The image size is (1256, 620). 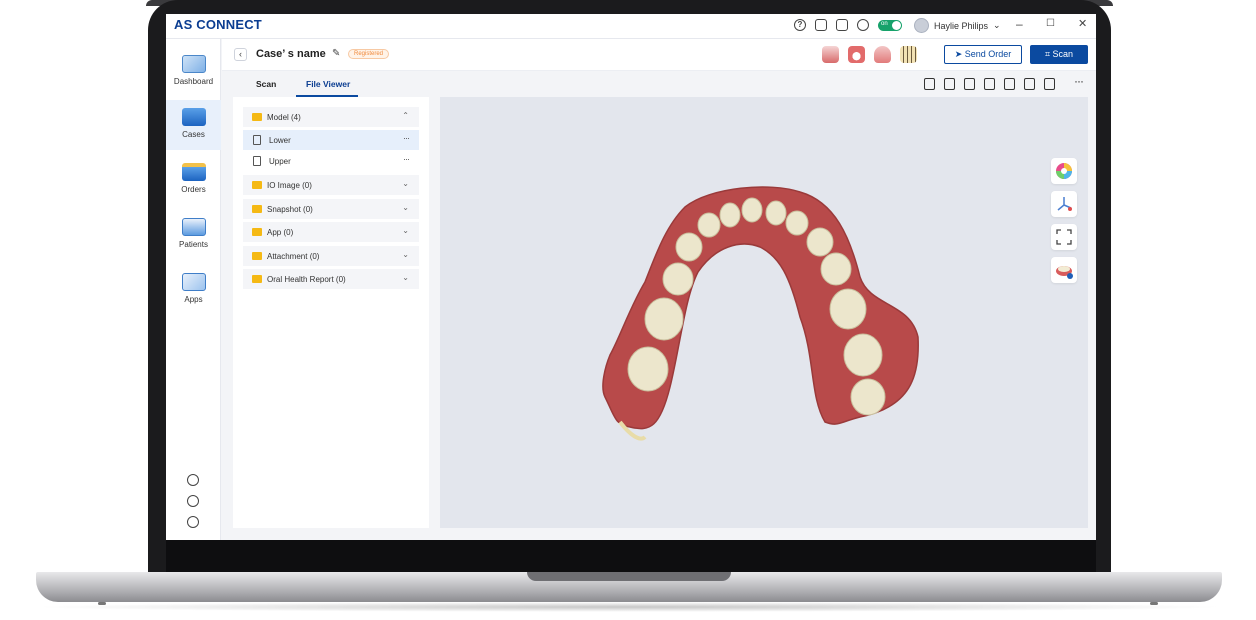 What do you see at coordinates (983, 54) in the screenshot?
I see `send-order-button: ➤ Send Order` at bounding box center [983, 54].